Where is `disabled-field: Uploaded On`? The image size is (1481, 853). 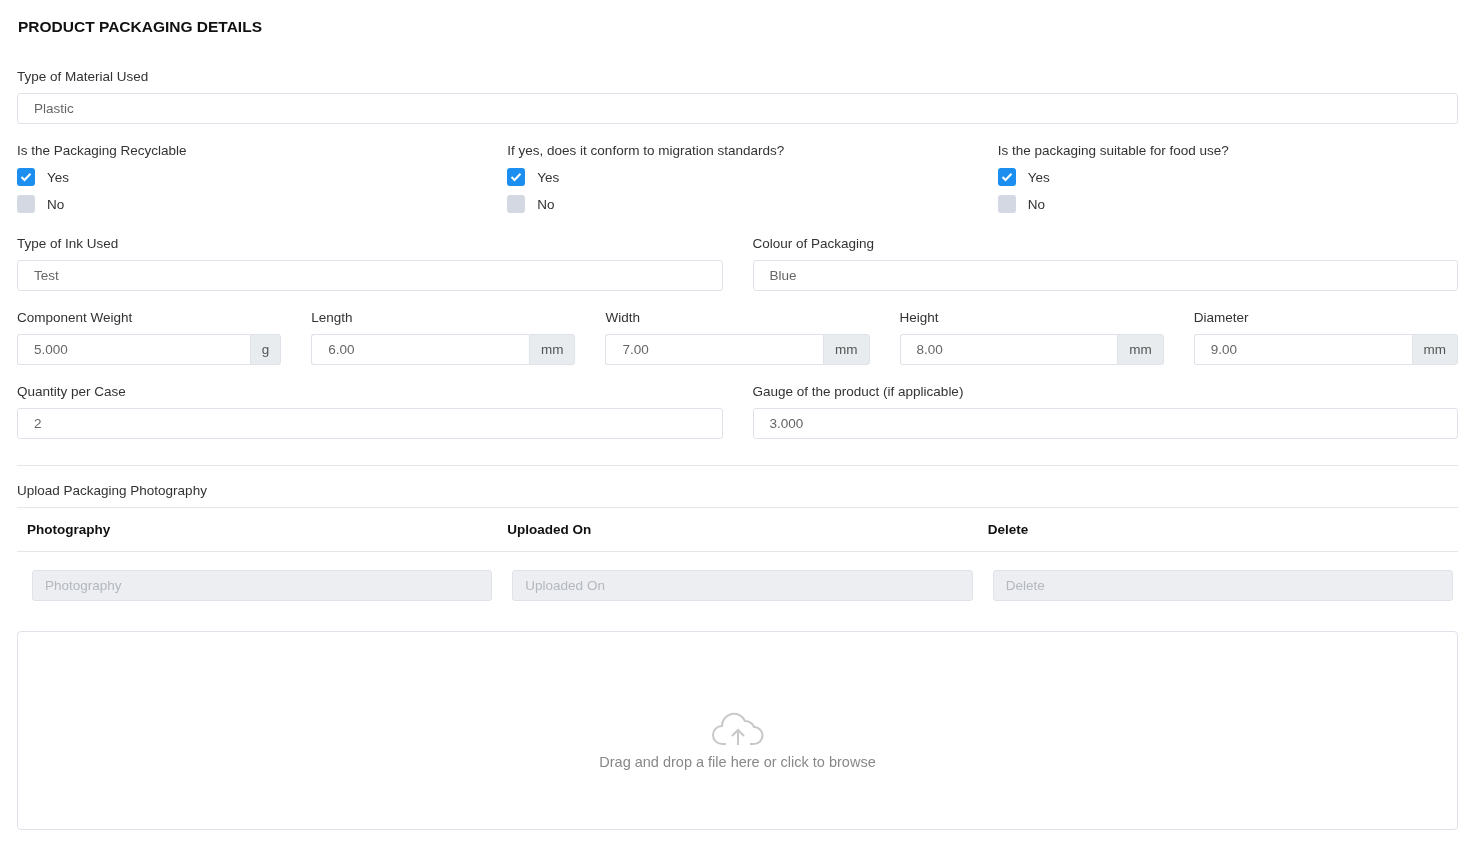 disabled-field: Uploaded On is located at coordinates (742, 585).